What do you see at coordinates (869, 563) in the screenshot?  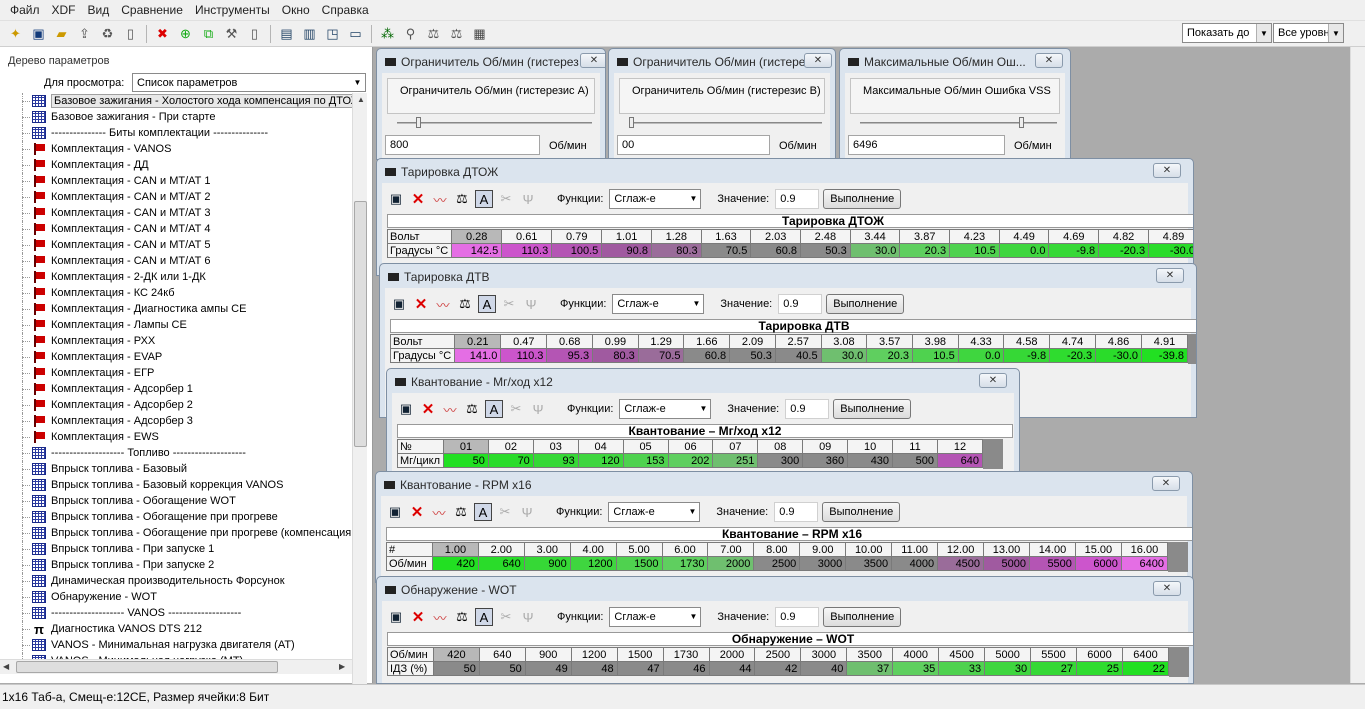 I see `table-cell: 3500` at bounding box center [869, 563].